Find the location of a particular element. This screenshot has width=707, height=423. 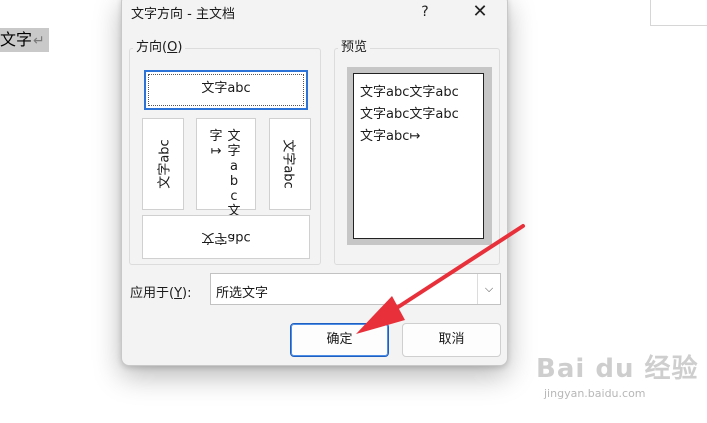

baidu-watermark: Bai du 经验 jingyan.baidu.com is located at coordinates (615, 374).